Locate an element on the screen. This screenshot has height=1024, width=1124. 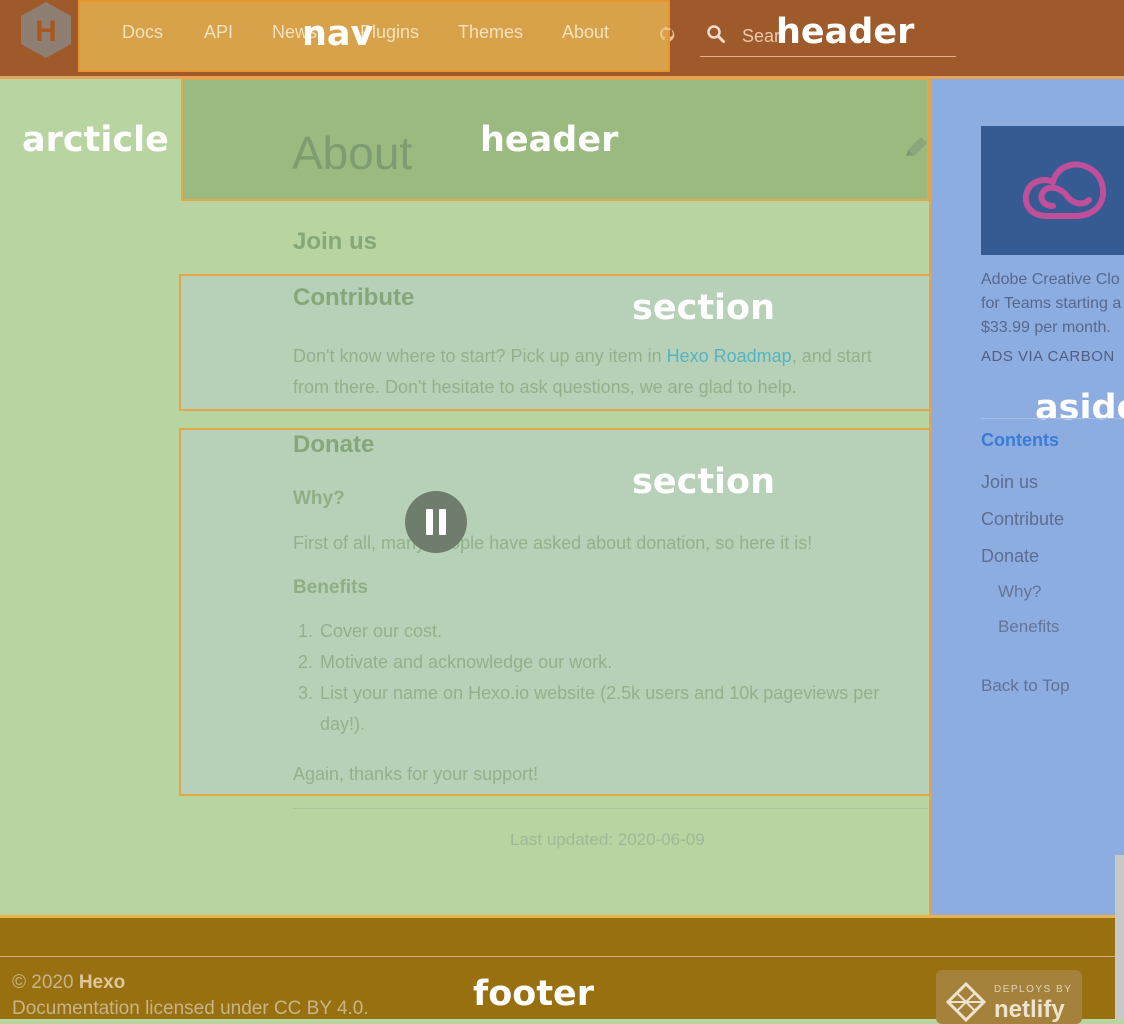
toc-title: Contents is located at coordinates (1020, 440).